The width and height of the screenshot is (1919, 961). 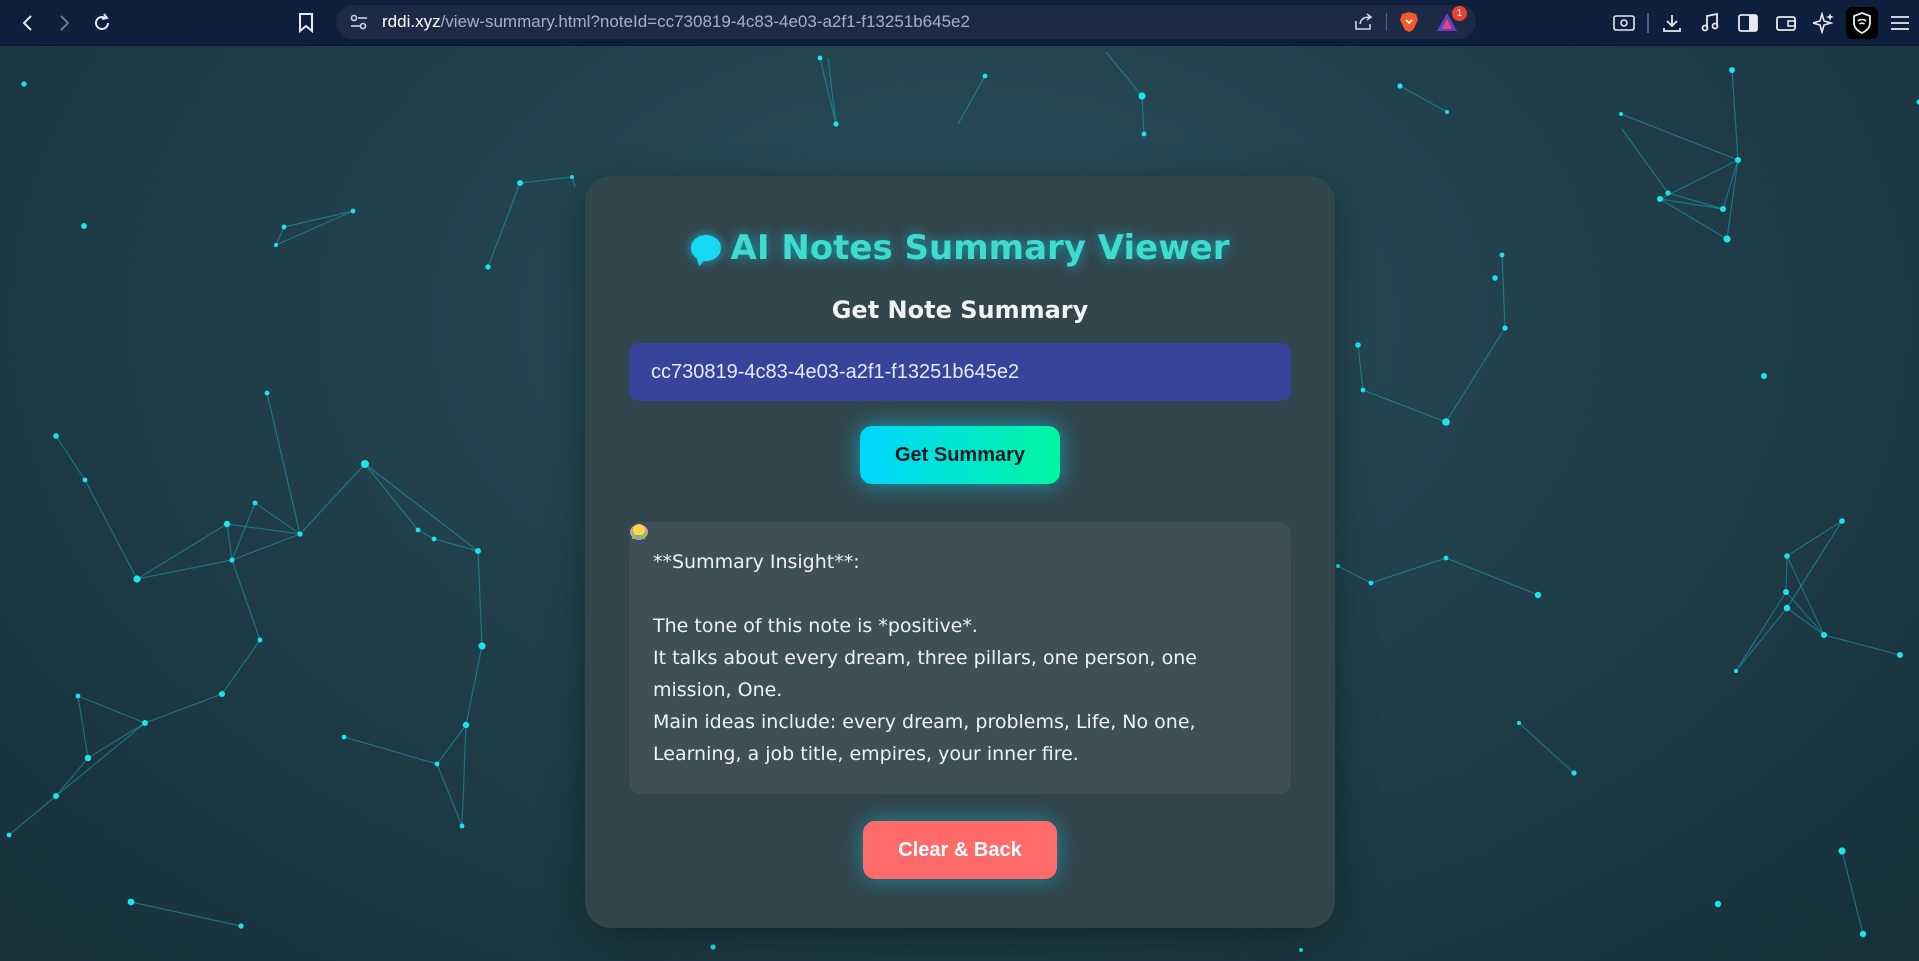 I want to click on speech-bubble-icon, so click(x=705, y=248).